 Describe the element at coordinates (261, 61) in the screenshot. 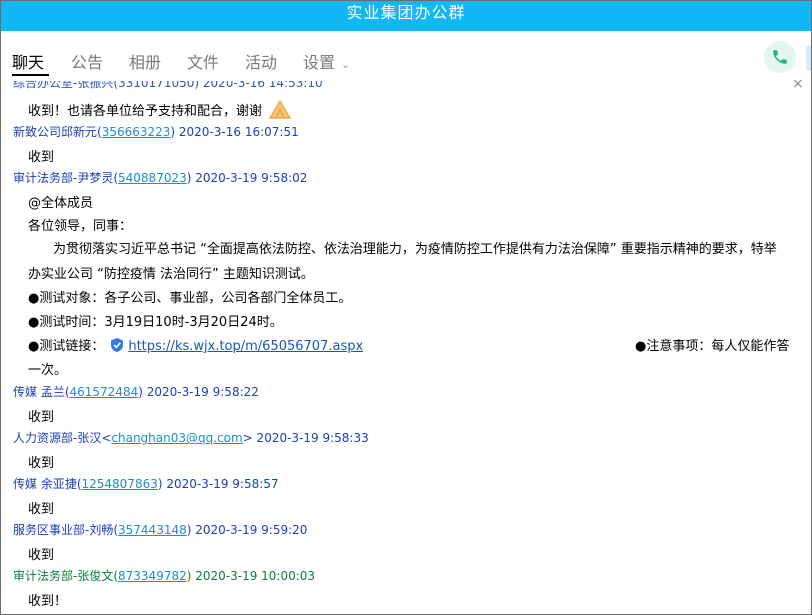

I see `tab-activity: 活动` at that location.